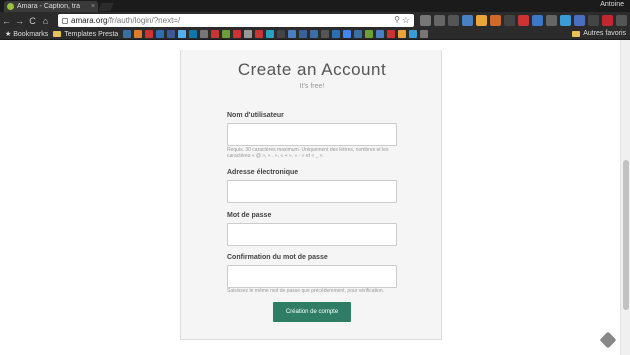 Image resolution: width=630 pixels, height=355 pixels. Describe the element at coordinates (312, 191) in the screenshot. I see `email-field` at that location.